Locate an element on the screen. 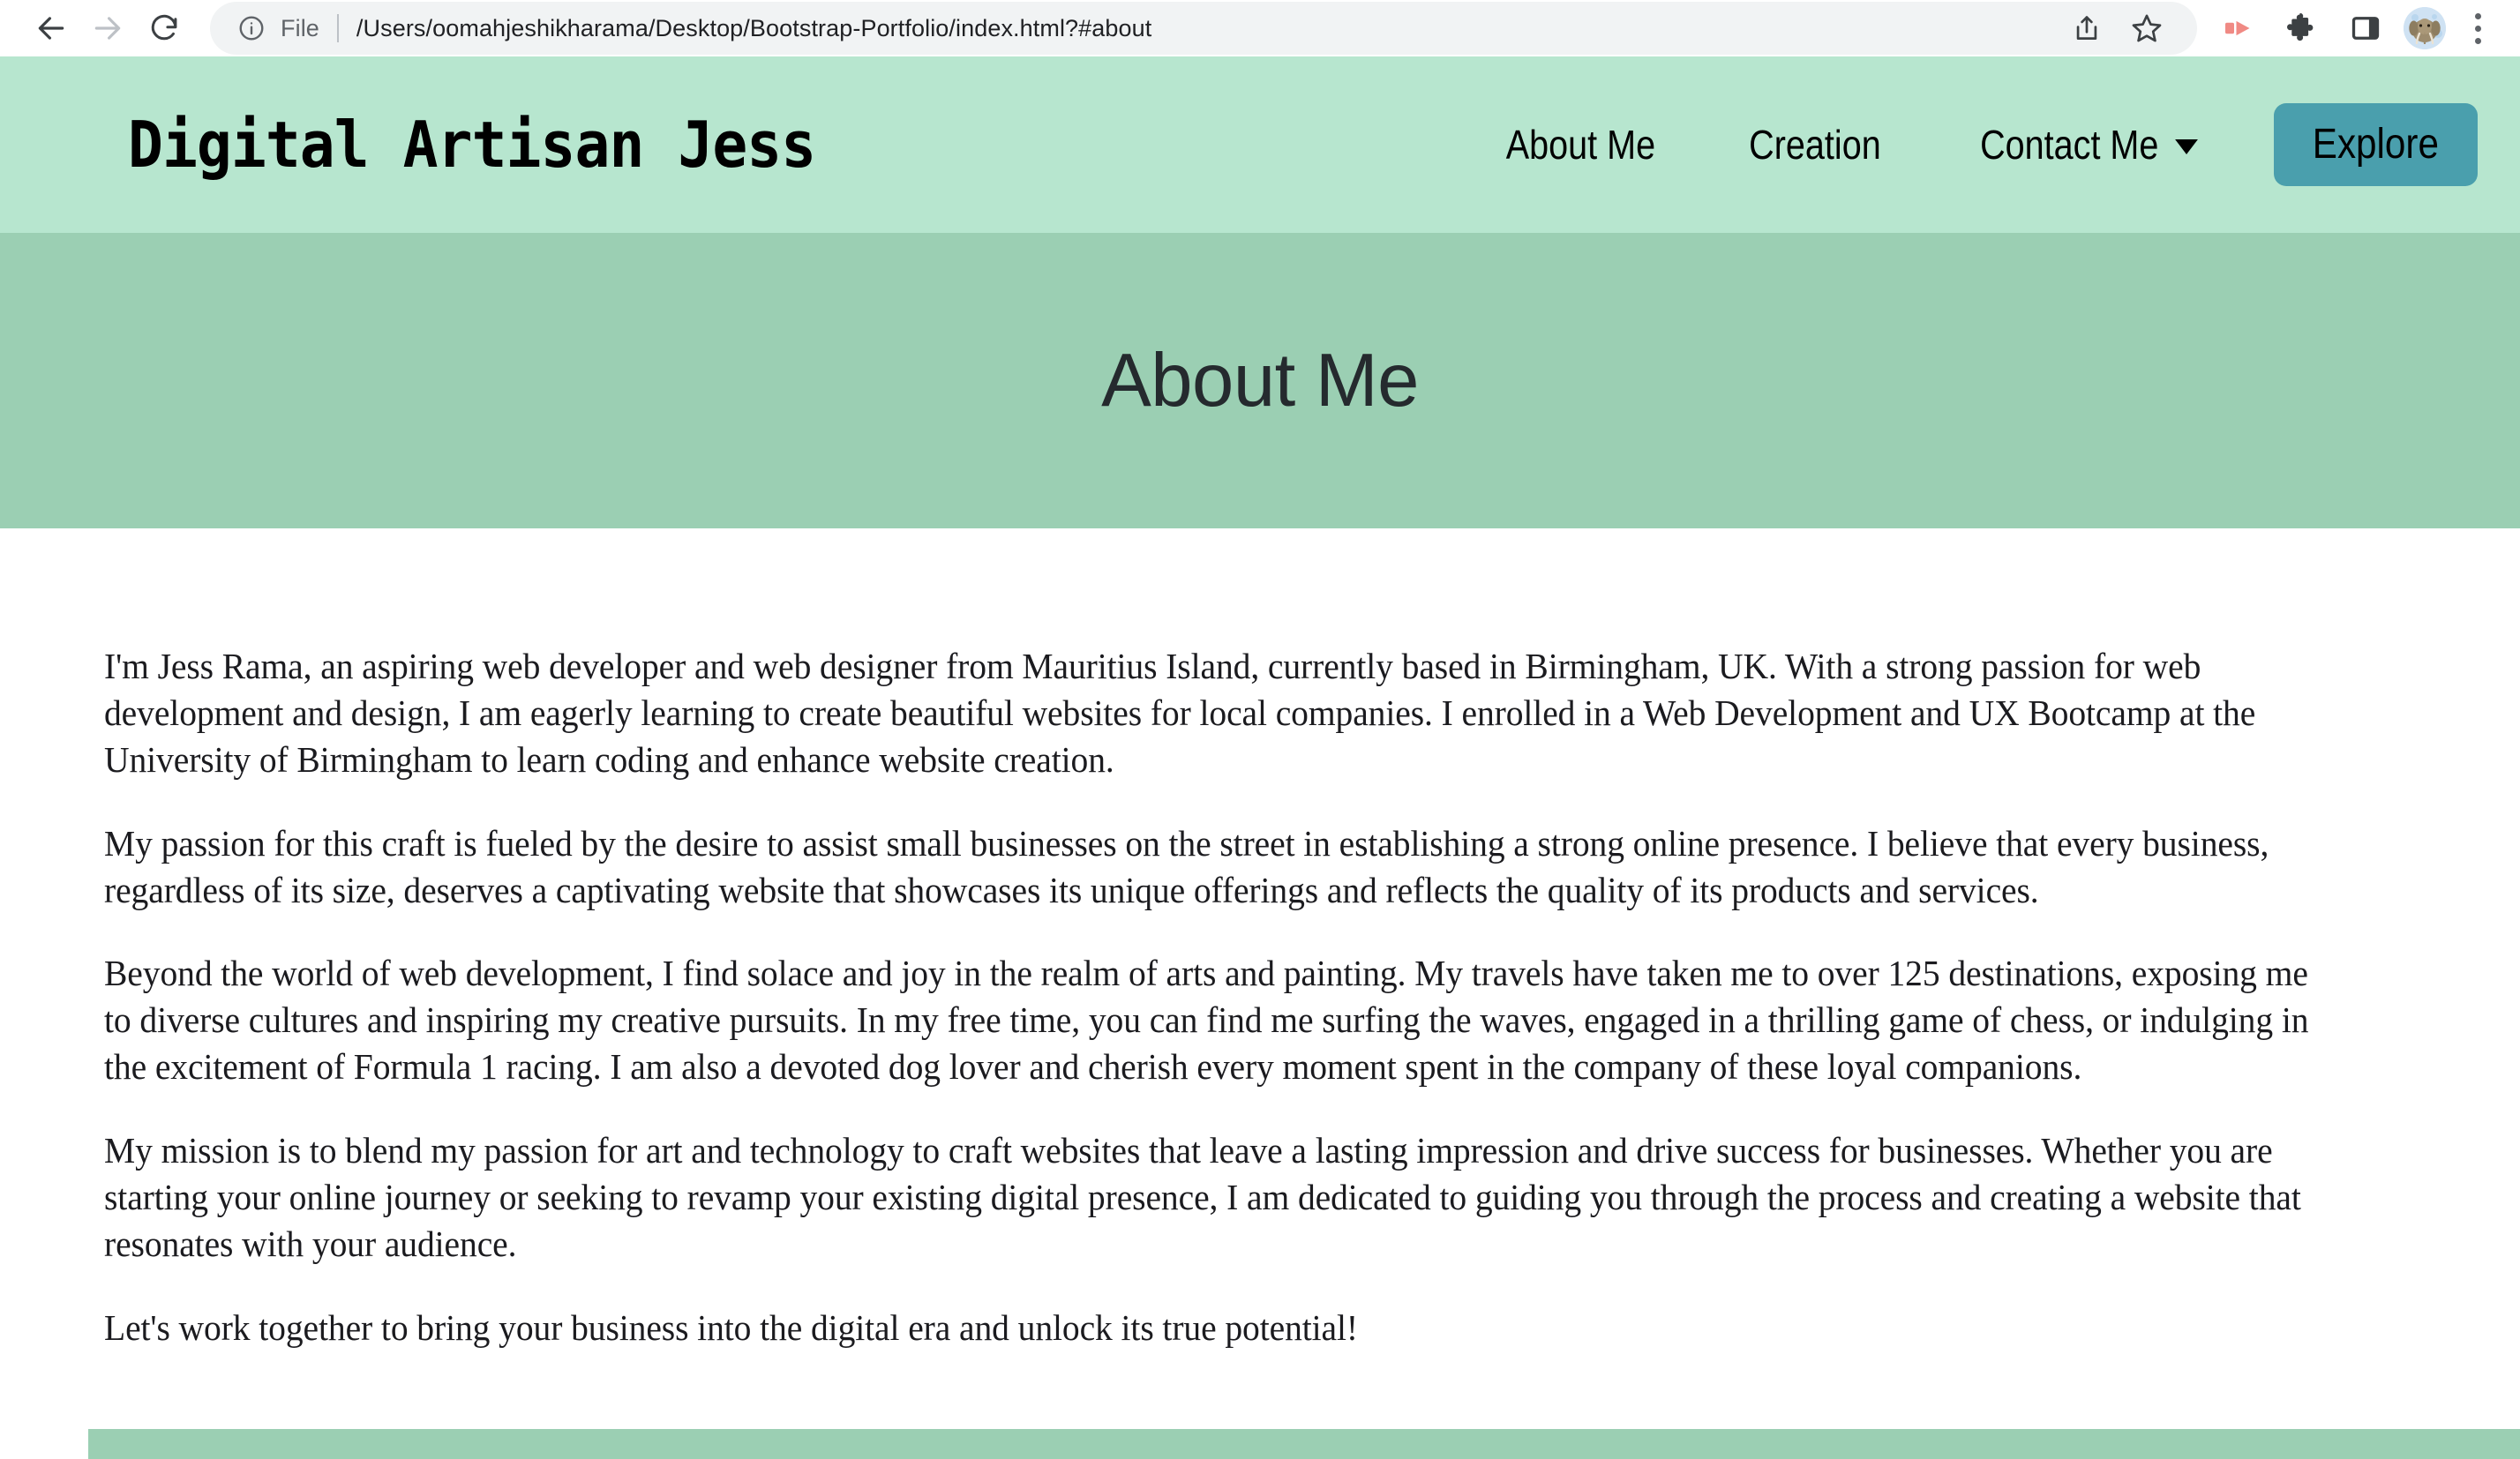 The image size is (2520, 1459). back-arrow-icon is located at coordinates (51, 28).